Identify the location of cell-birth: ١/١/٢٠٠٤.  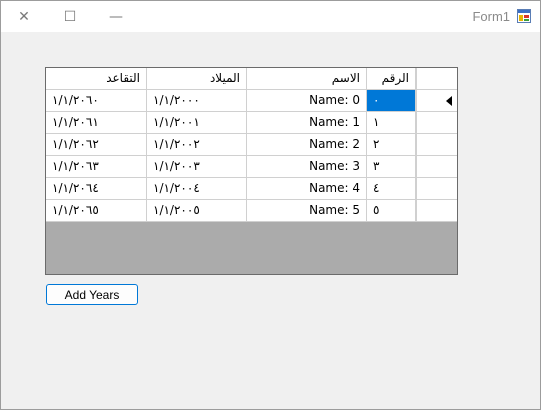
(197, 189).